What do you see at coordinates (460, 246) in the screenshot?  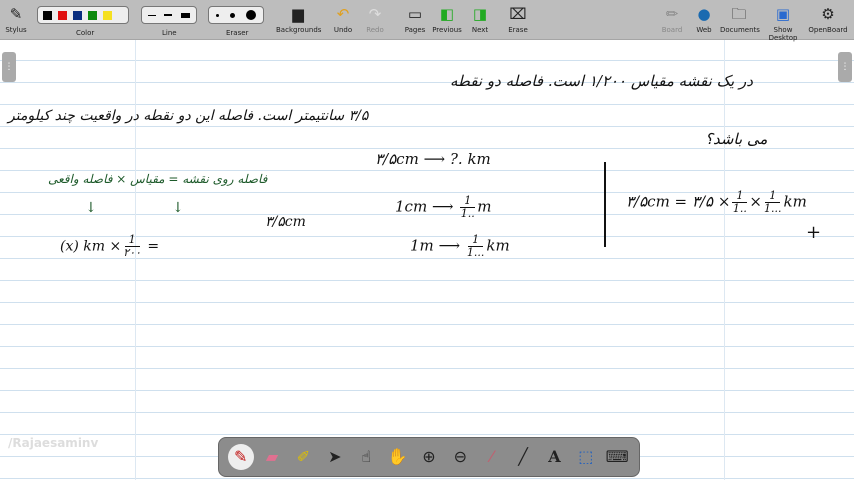 I see `conversion-row-3: 1m ⟶ 1 1... km` at bounding box center [460, 246].